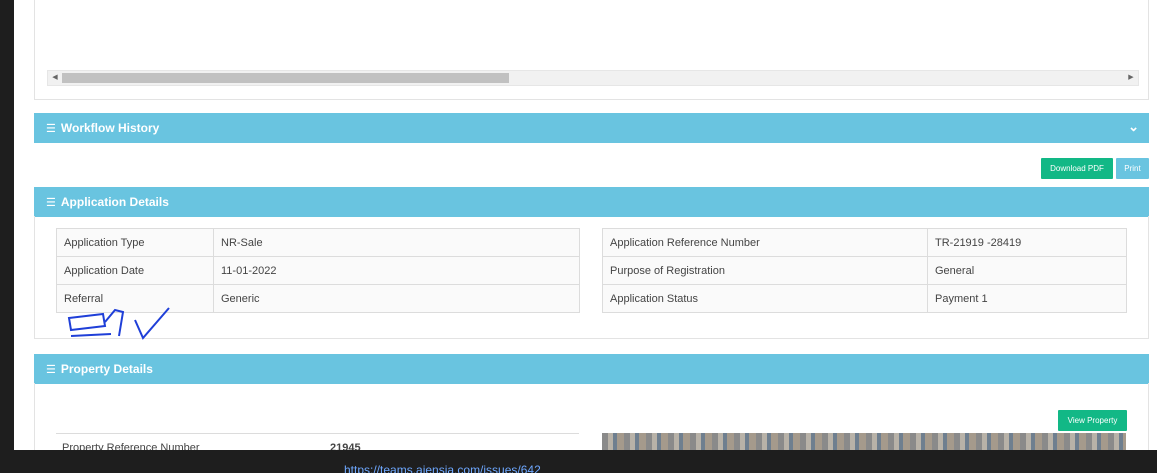 The height and width of the screenshot is (473, 1157). I want to click on field-value: TR-21919 -28419, so click(1027, 242).